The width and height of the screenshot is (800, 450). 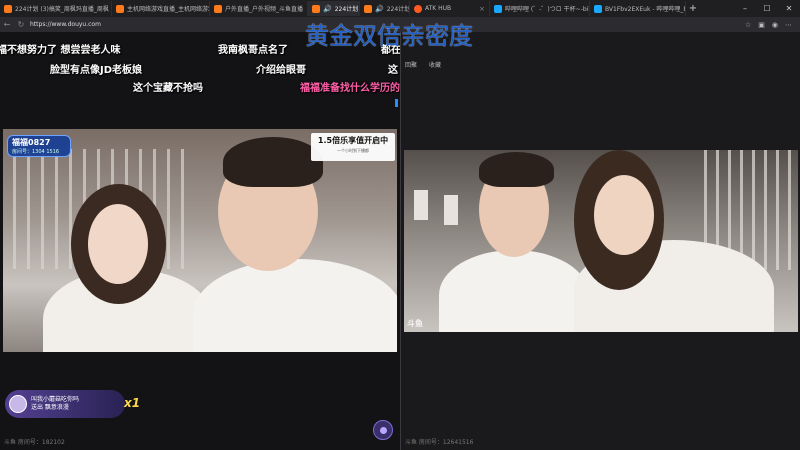 What do you see at coordinates (7, 24) in the screenshot?
I see `back-arrow-icon: ←` at bounding box center [7, 24].